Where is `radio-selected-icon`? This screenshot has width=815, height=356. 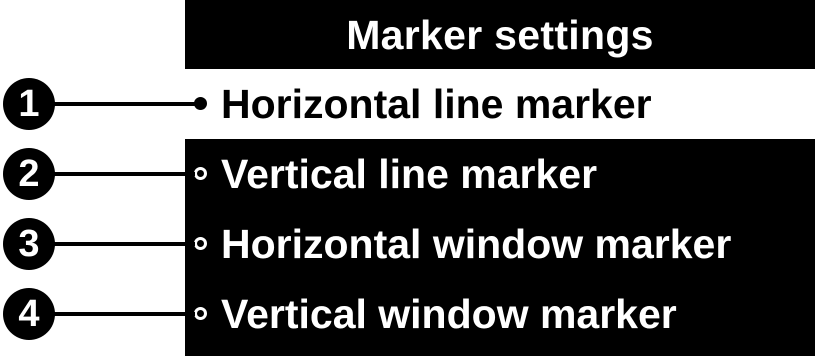 radio-selected-icon is located at coordinates (200, 103).